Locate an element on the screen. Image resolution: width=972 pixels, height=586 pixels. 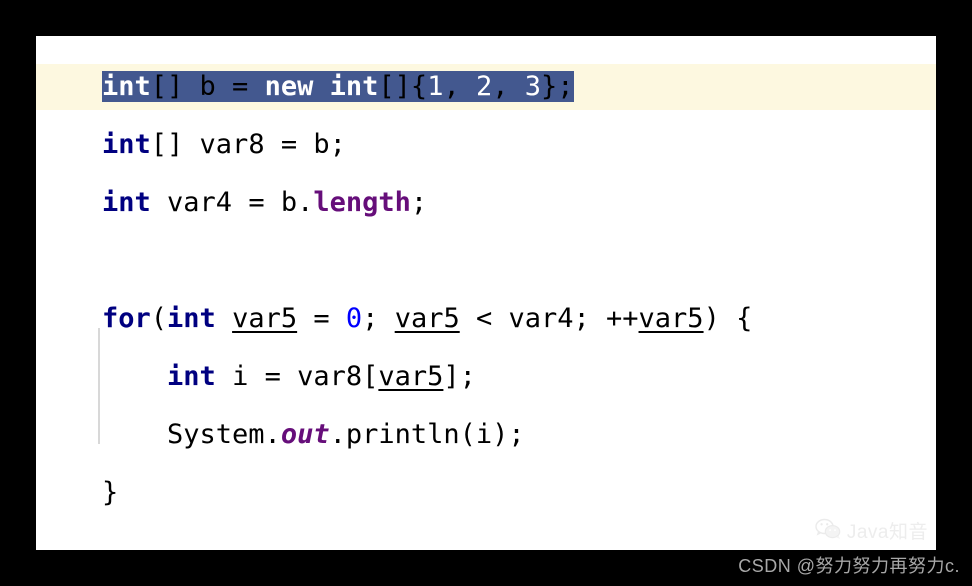
text-run: System.out.println(i); is located at coordinates (313, 434).